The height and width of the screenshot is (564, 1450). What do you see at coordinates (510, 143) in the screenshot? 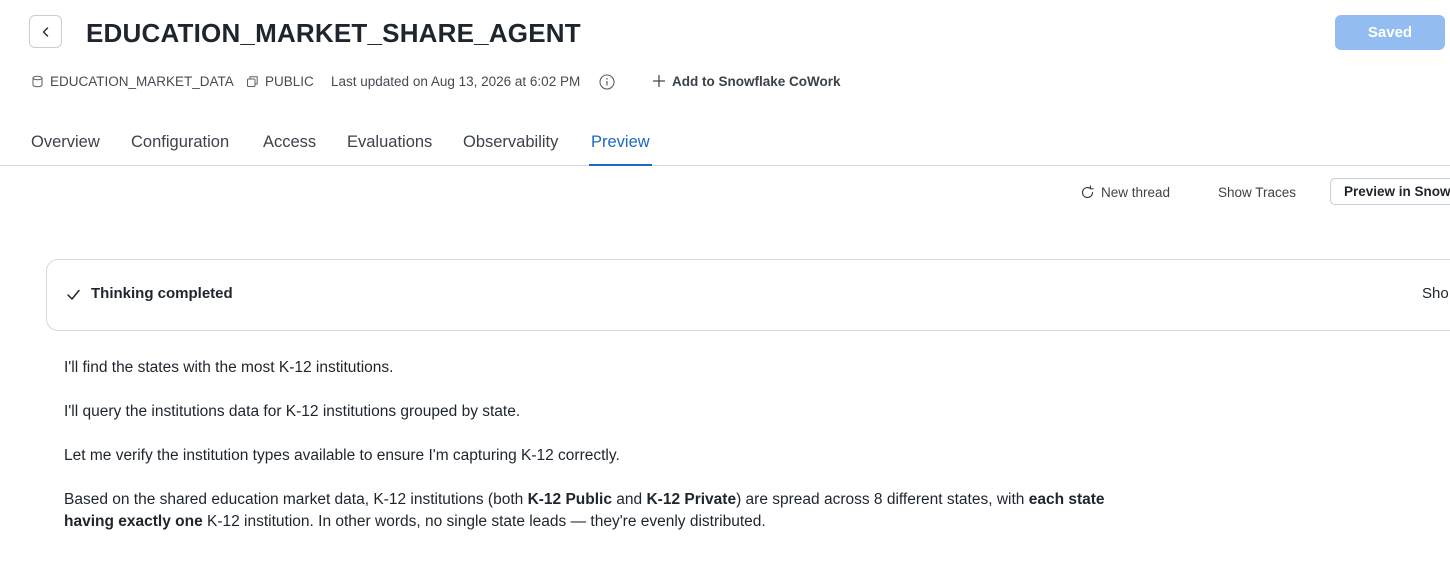
I see `tab-observability: Observability` at bounding box center [510, 143].